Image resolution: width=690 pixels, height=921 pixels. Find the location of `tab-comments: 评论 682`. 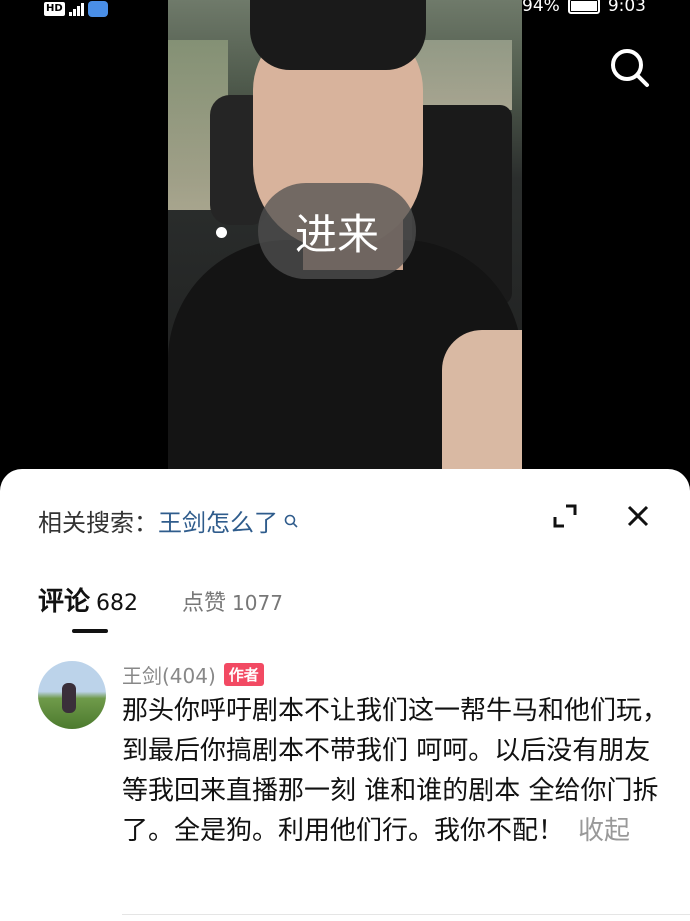

tab-comments: 评论 682 is located at coordinates (88, 599).